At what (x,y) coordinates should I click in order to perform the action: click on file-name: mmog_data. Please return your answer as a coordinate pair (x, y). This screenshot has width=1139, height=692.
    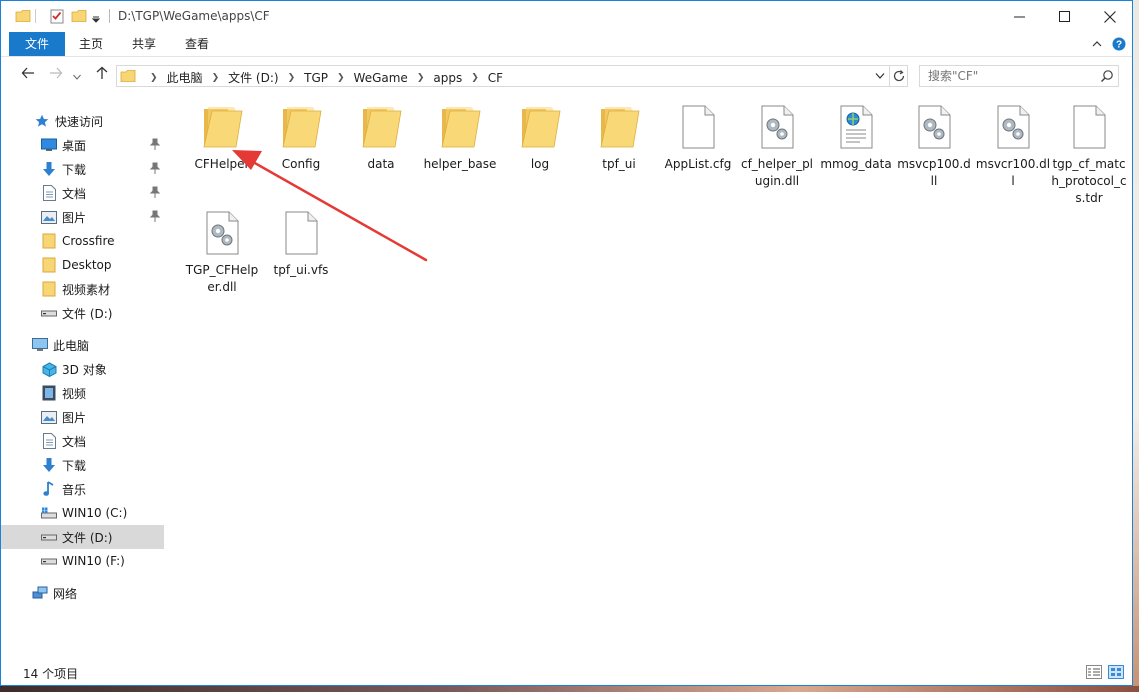
    Looking at the image, I should click on (856, 164).